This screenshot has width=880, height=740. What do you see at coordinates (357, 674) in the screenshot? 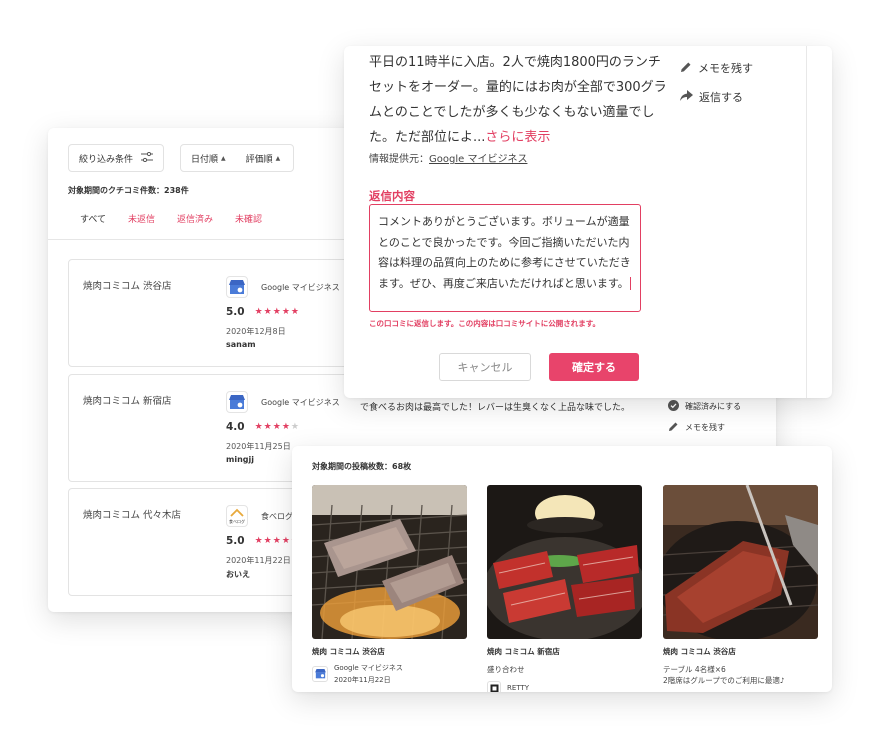
I see `photo-source: Google マイビジネス 2020年11月22日` at bounding box center [357, 674].